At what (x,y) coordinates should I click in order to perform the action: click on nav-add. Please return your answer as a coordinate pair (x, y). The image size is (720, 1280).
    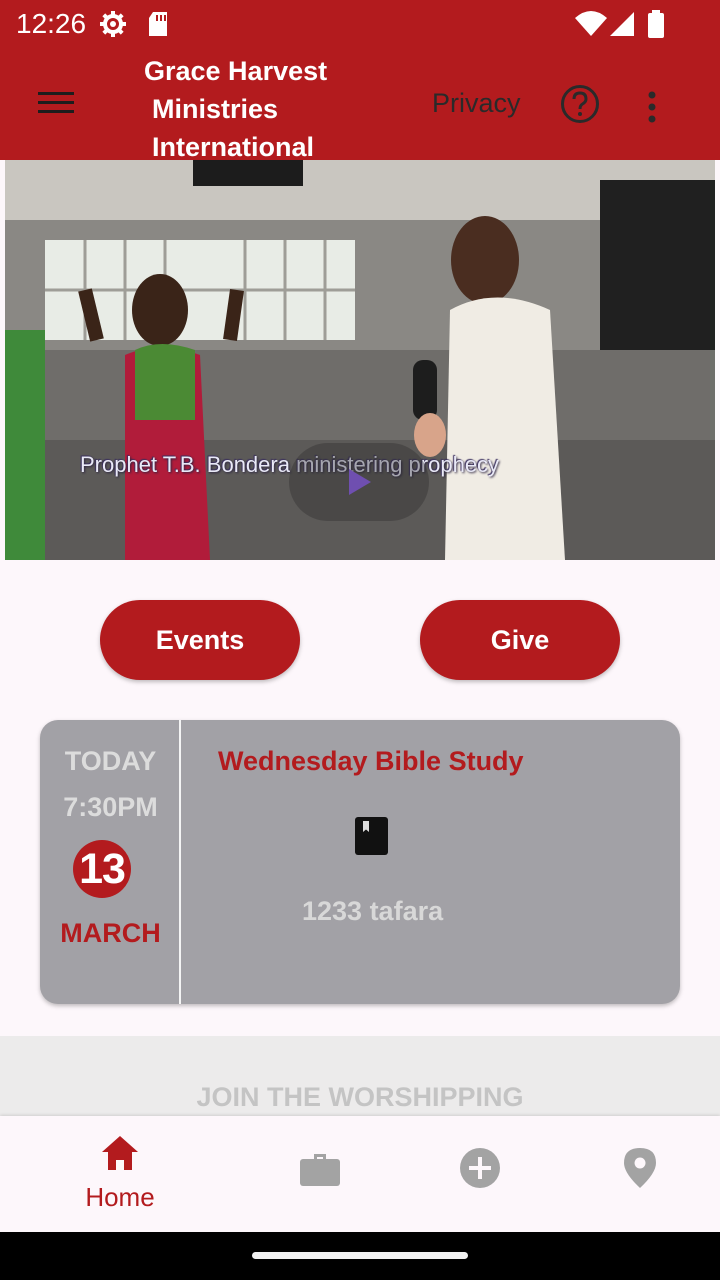
    Looking at the image, I should click on (480, 1174).